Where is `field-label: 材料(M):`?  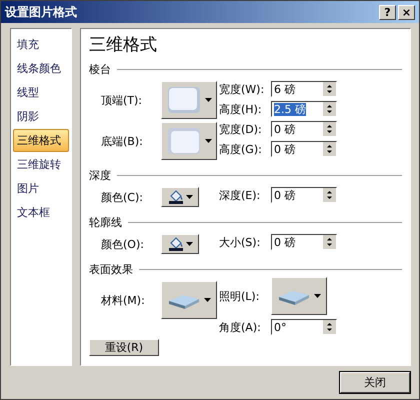
field-label: 材料(M): is located at coordinates (123, 300).